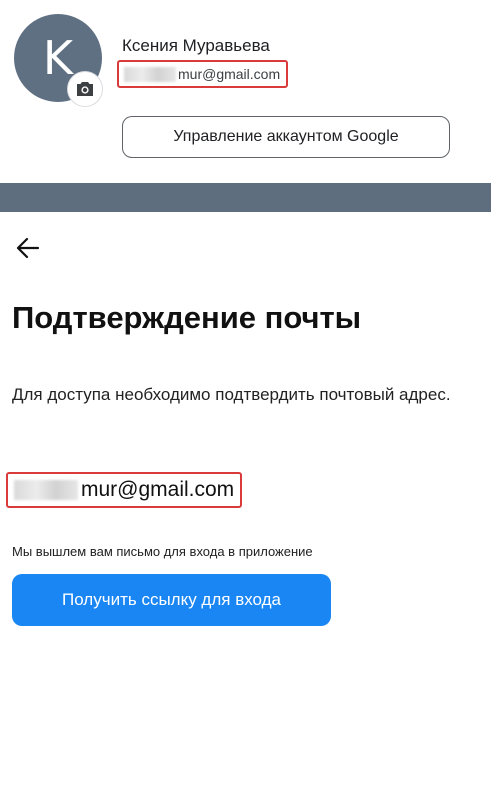 The height and width of the screenshot is (800, 491). Describe the element at coordinates (196, 45) in the screenshot. I see `account-name: Ксения Муравьева` at that location.